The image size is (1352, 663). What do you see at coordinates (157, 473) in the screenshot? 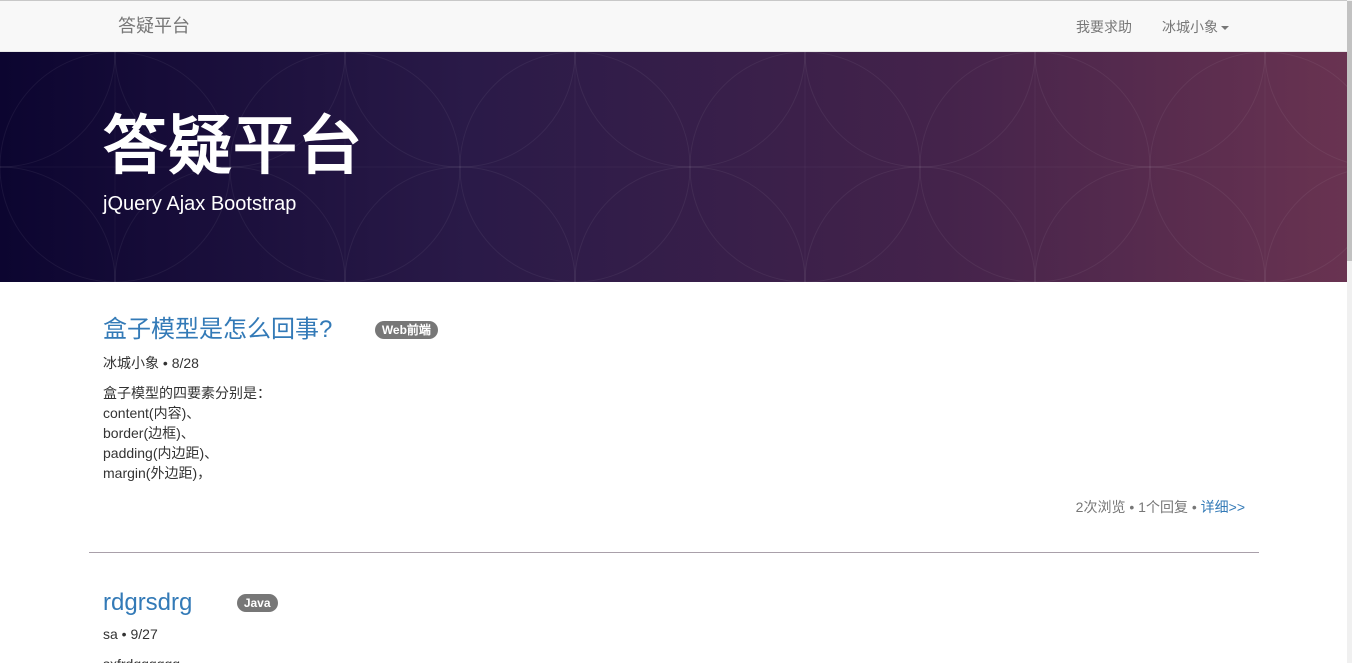
I see `post-body-line: margin(外边距)，` at bounding box center [157, 473].